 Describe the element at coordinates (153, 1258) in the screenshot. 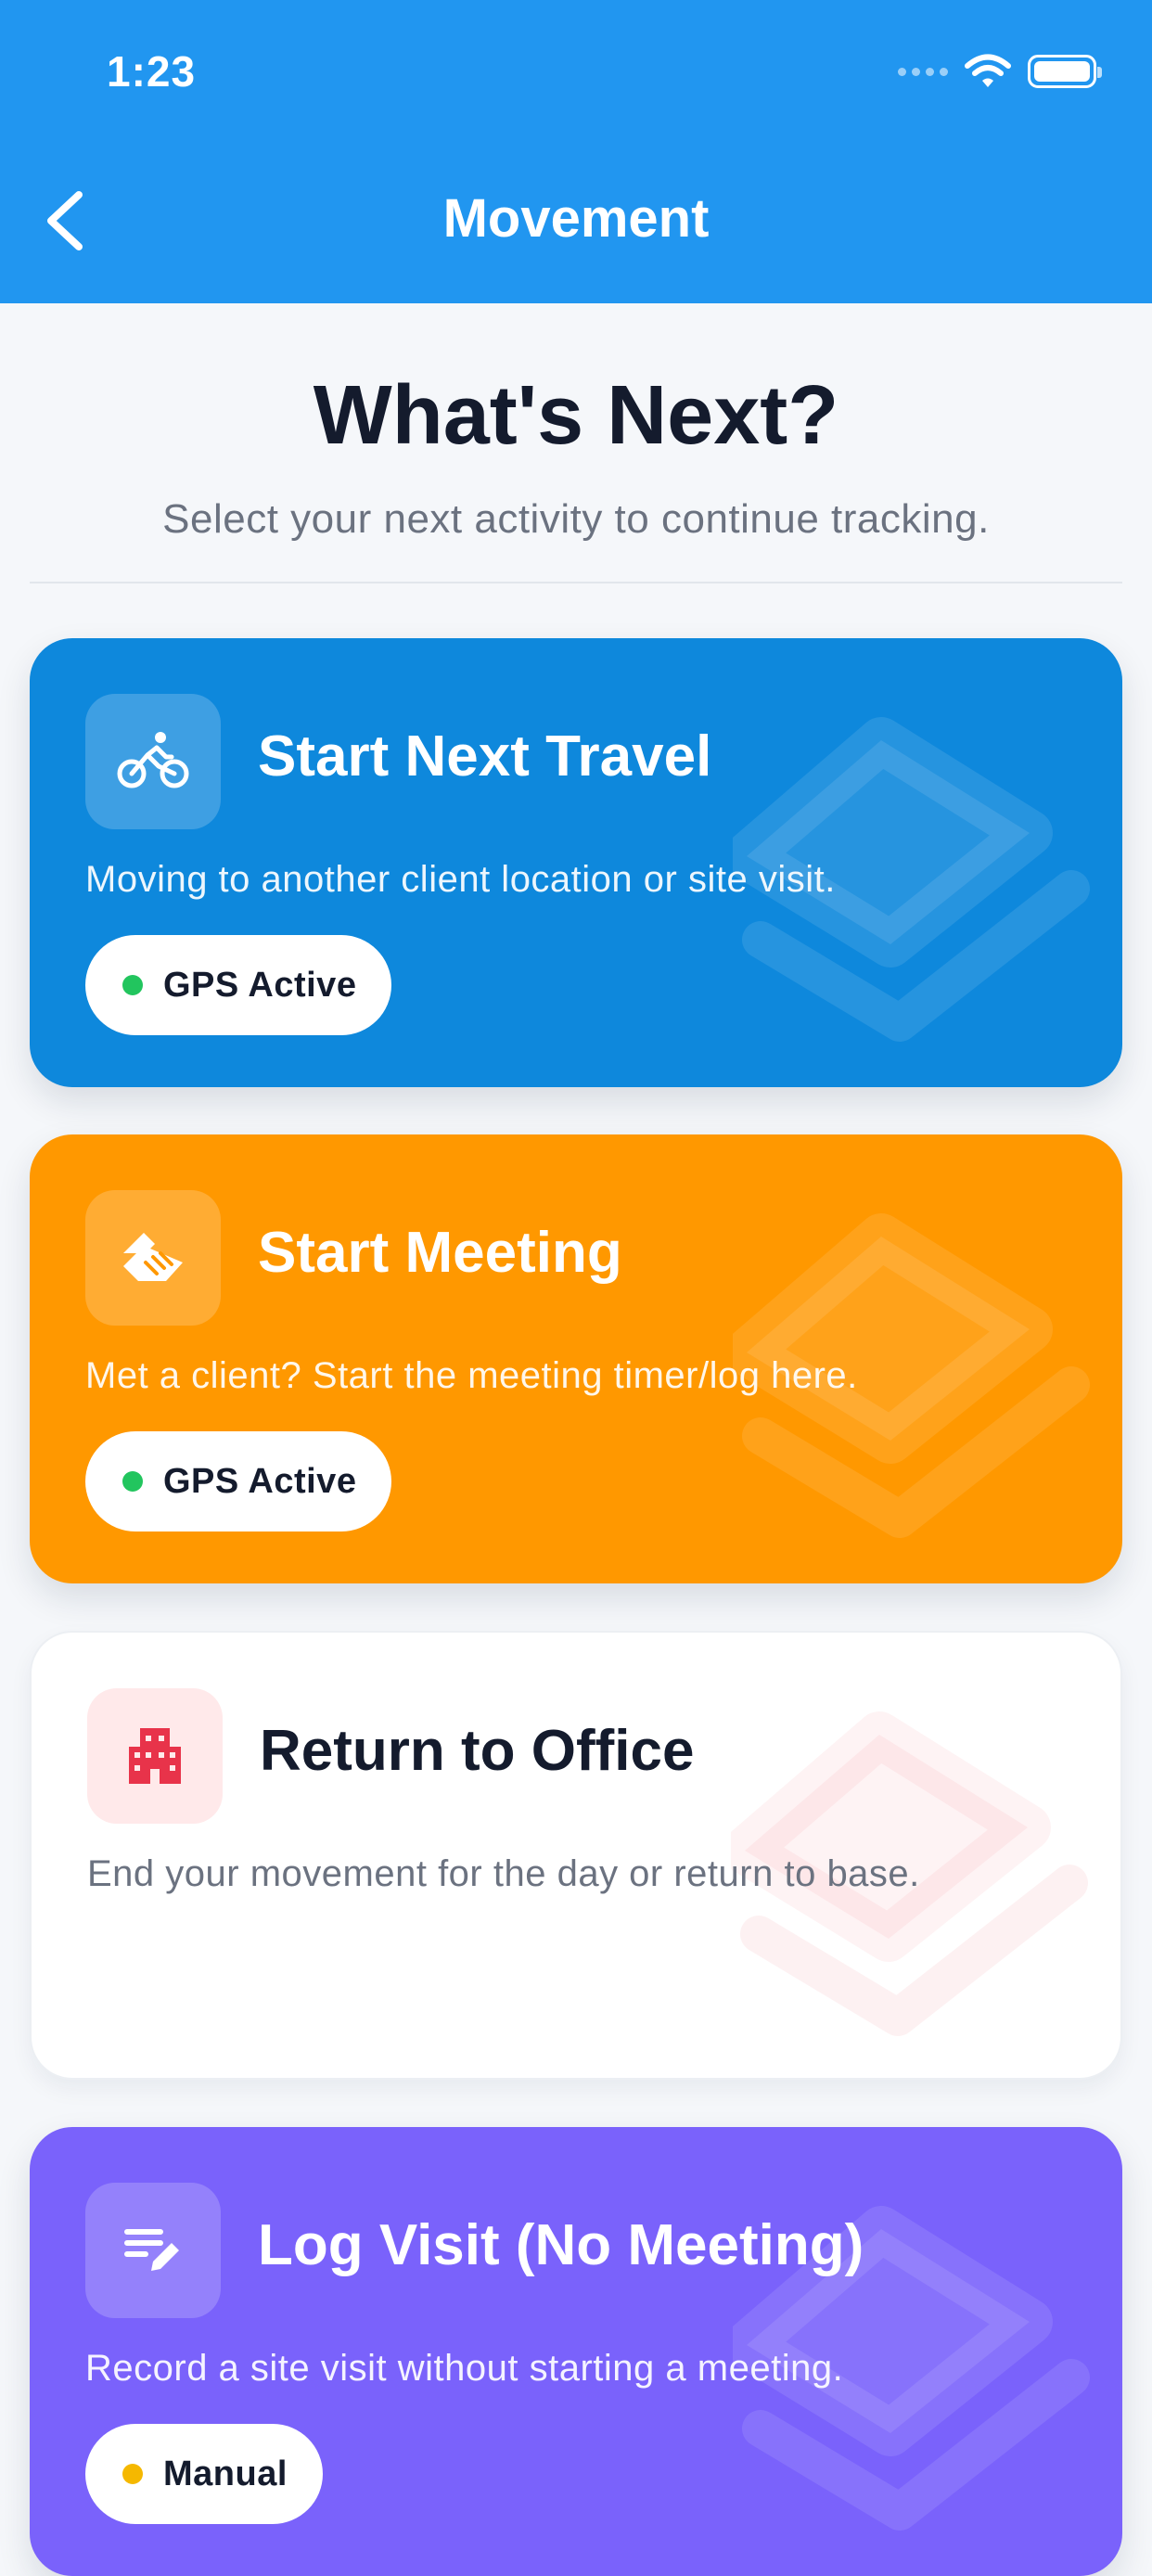

I see `handshake-icon` at that location.